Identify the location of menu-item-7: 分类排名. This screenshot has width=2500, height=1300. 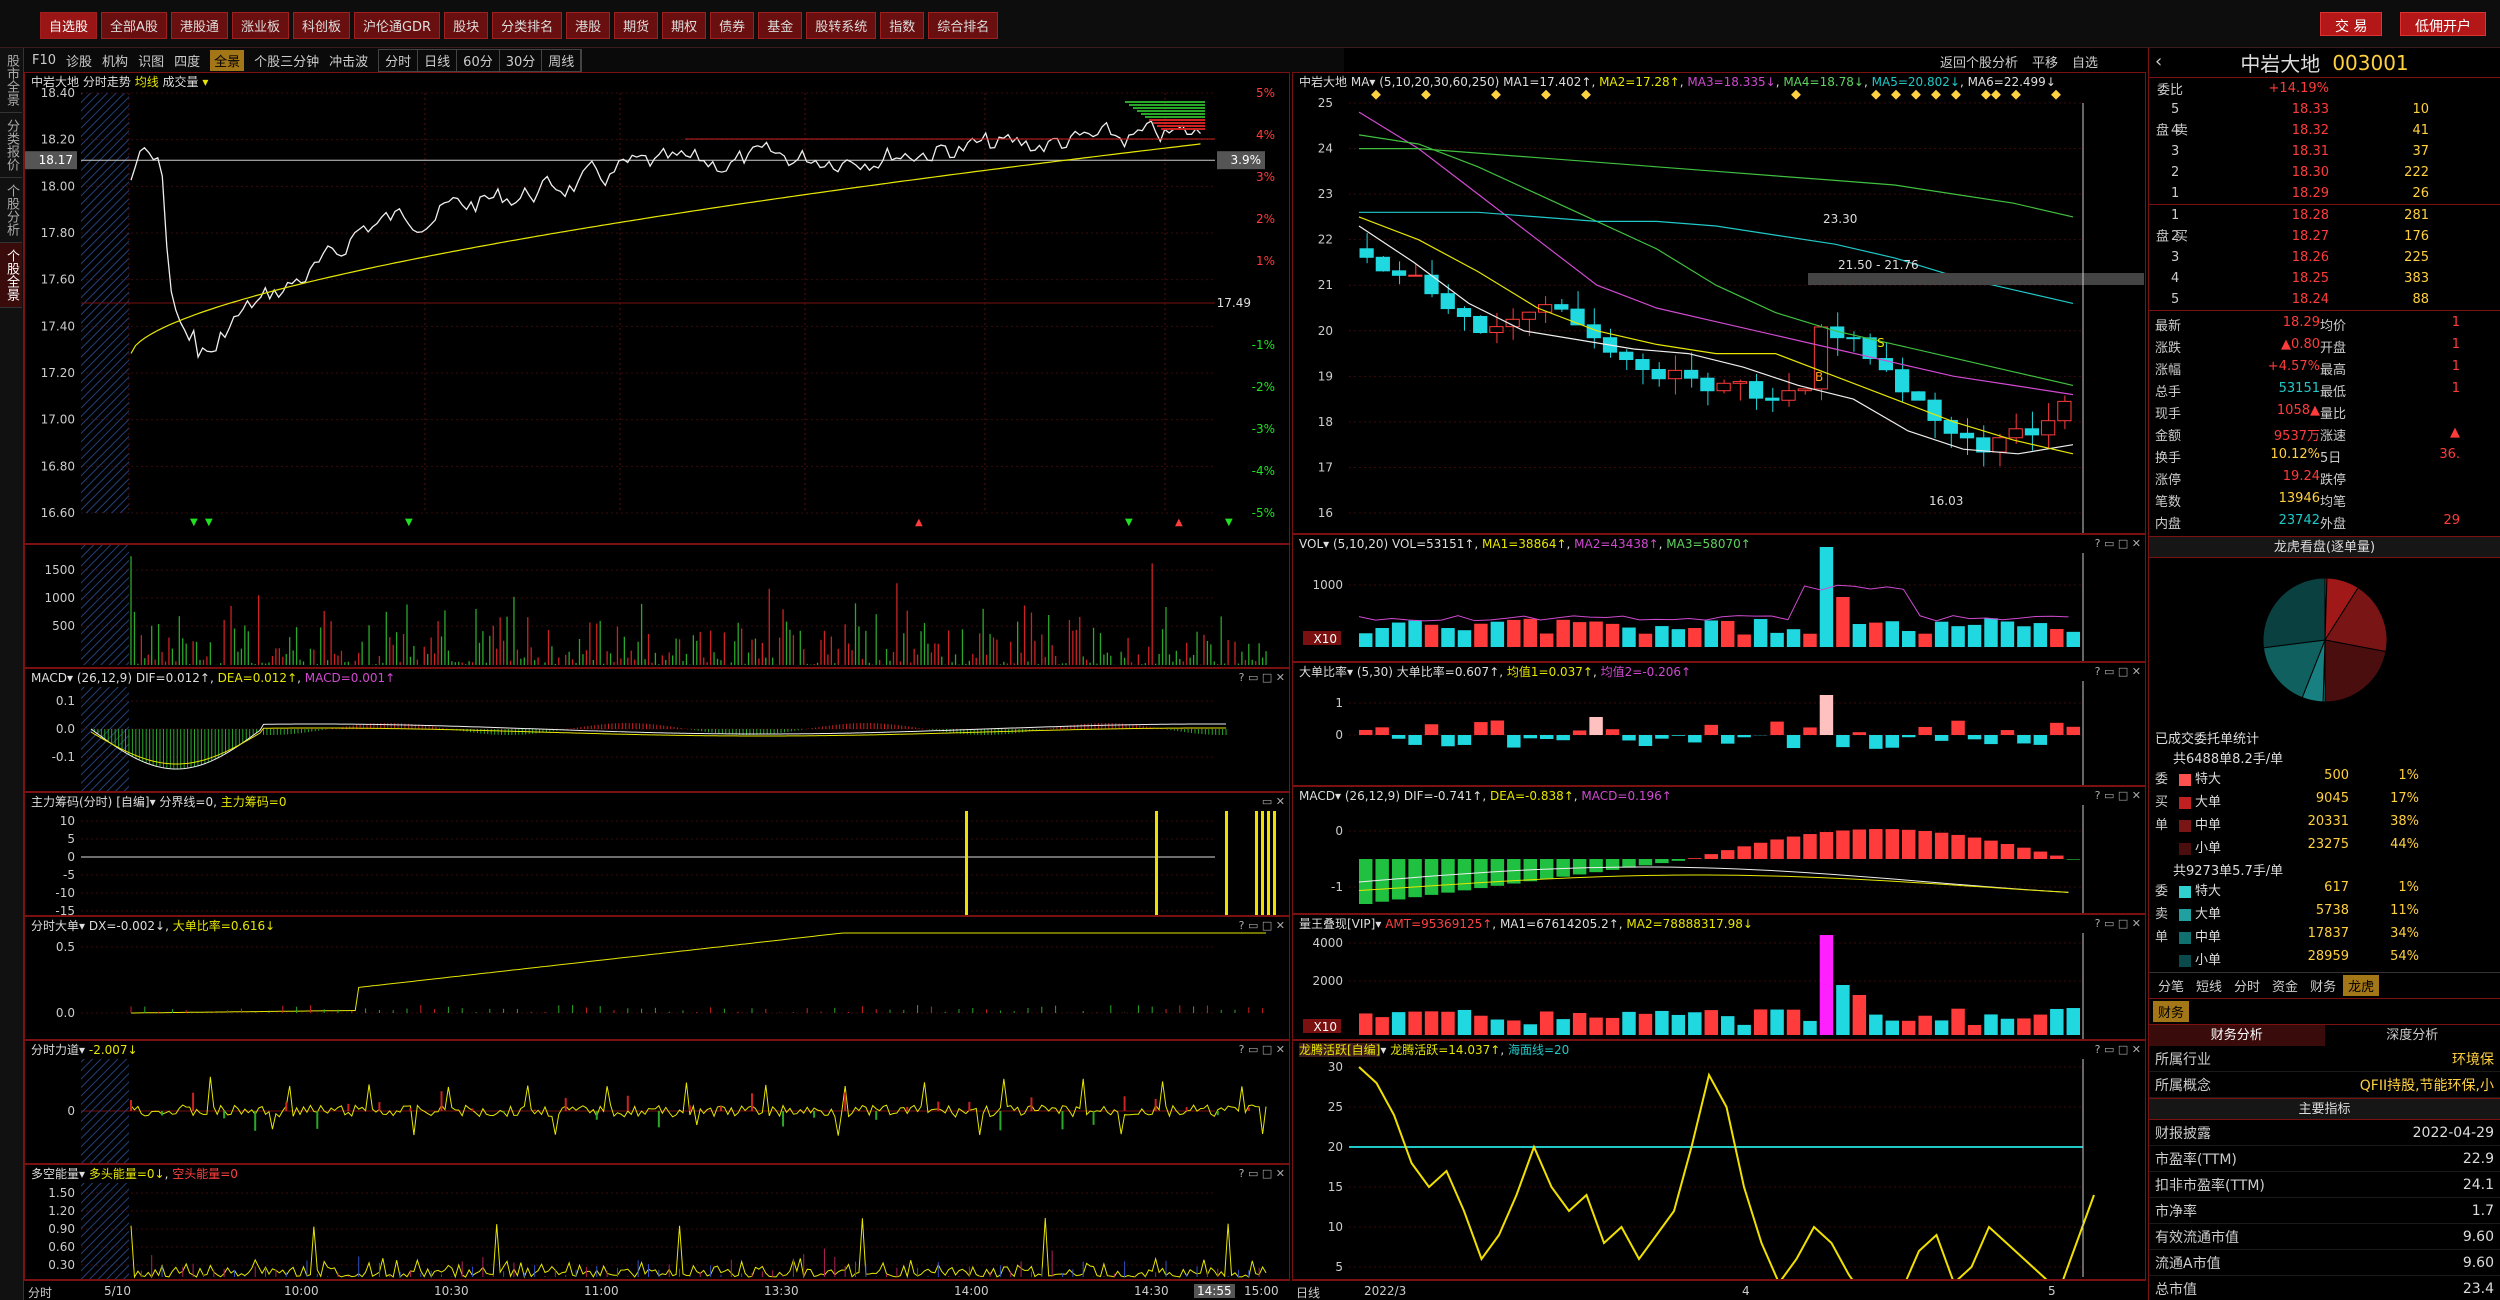
(527, 25).